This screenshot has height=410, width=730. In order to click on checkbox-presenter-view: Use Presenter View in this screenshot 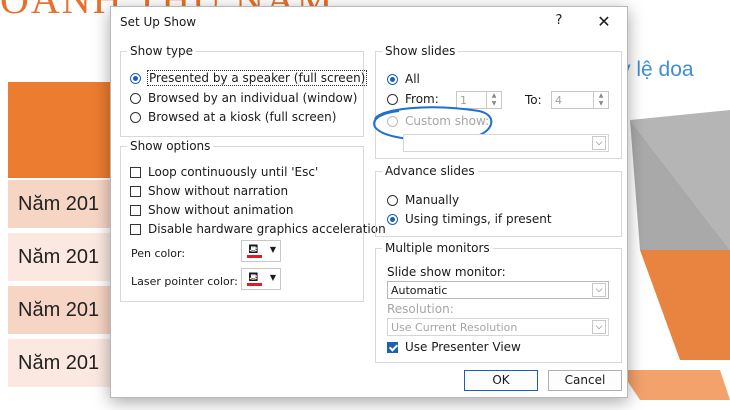, I will do `click(454, 347)`.